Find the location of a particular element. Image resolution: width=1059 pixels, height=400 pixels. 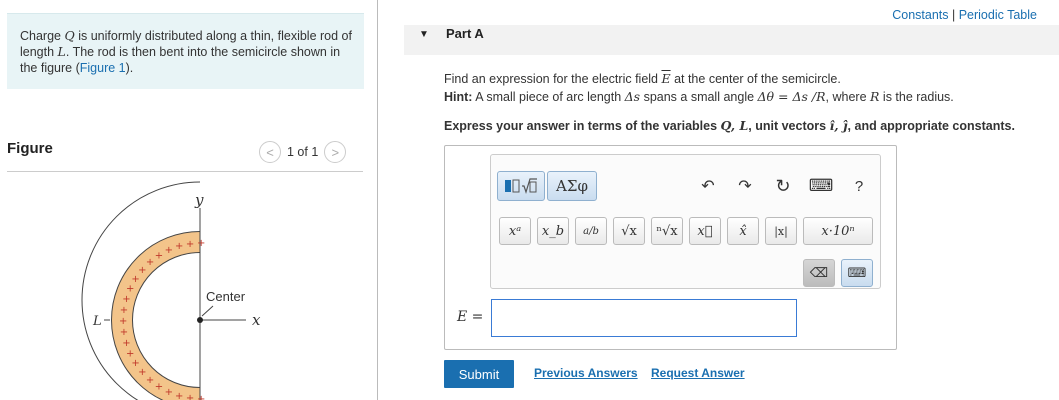

submit-button: Submit is located at coordinates (479, 374).